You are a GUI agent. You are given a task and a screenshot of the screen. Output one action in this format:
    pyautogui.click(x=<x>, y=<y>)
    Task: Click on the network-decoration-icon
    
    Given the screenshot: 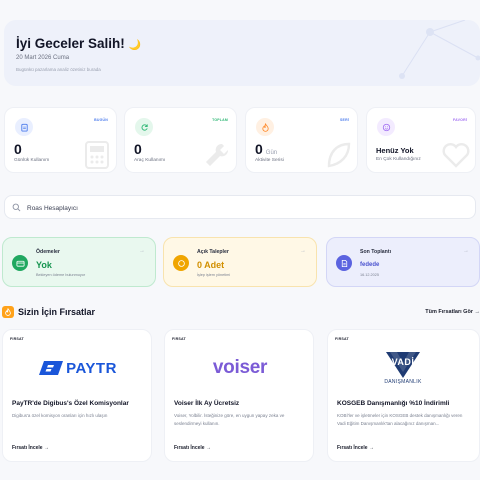 What is the action you would take?
    pyautogui.click(x=439, y=49)
    